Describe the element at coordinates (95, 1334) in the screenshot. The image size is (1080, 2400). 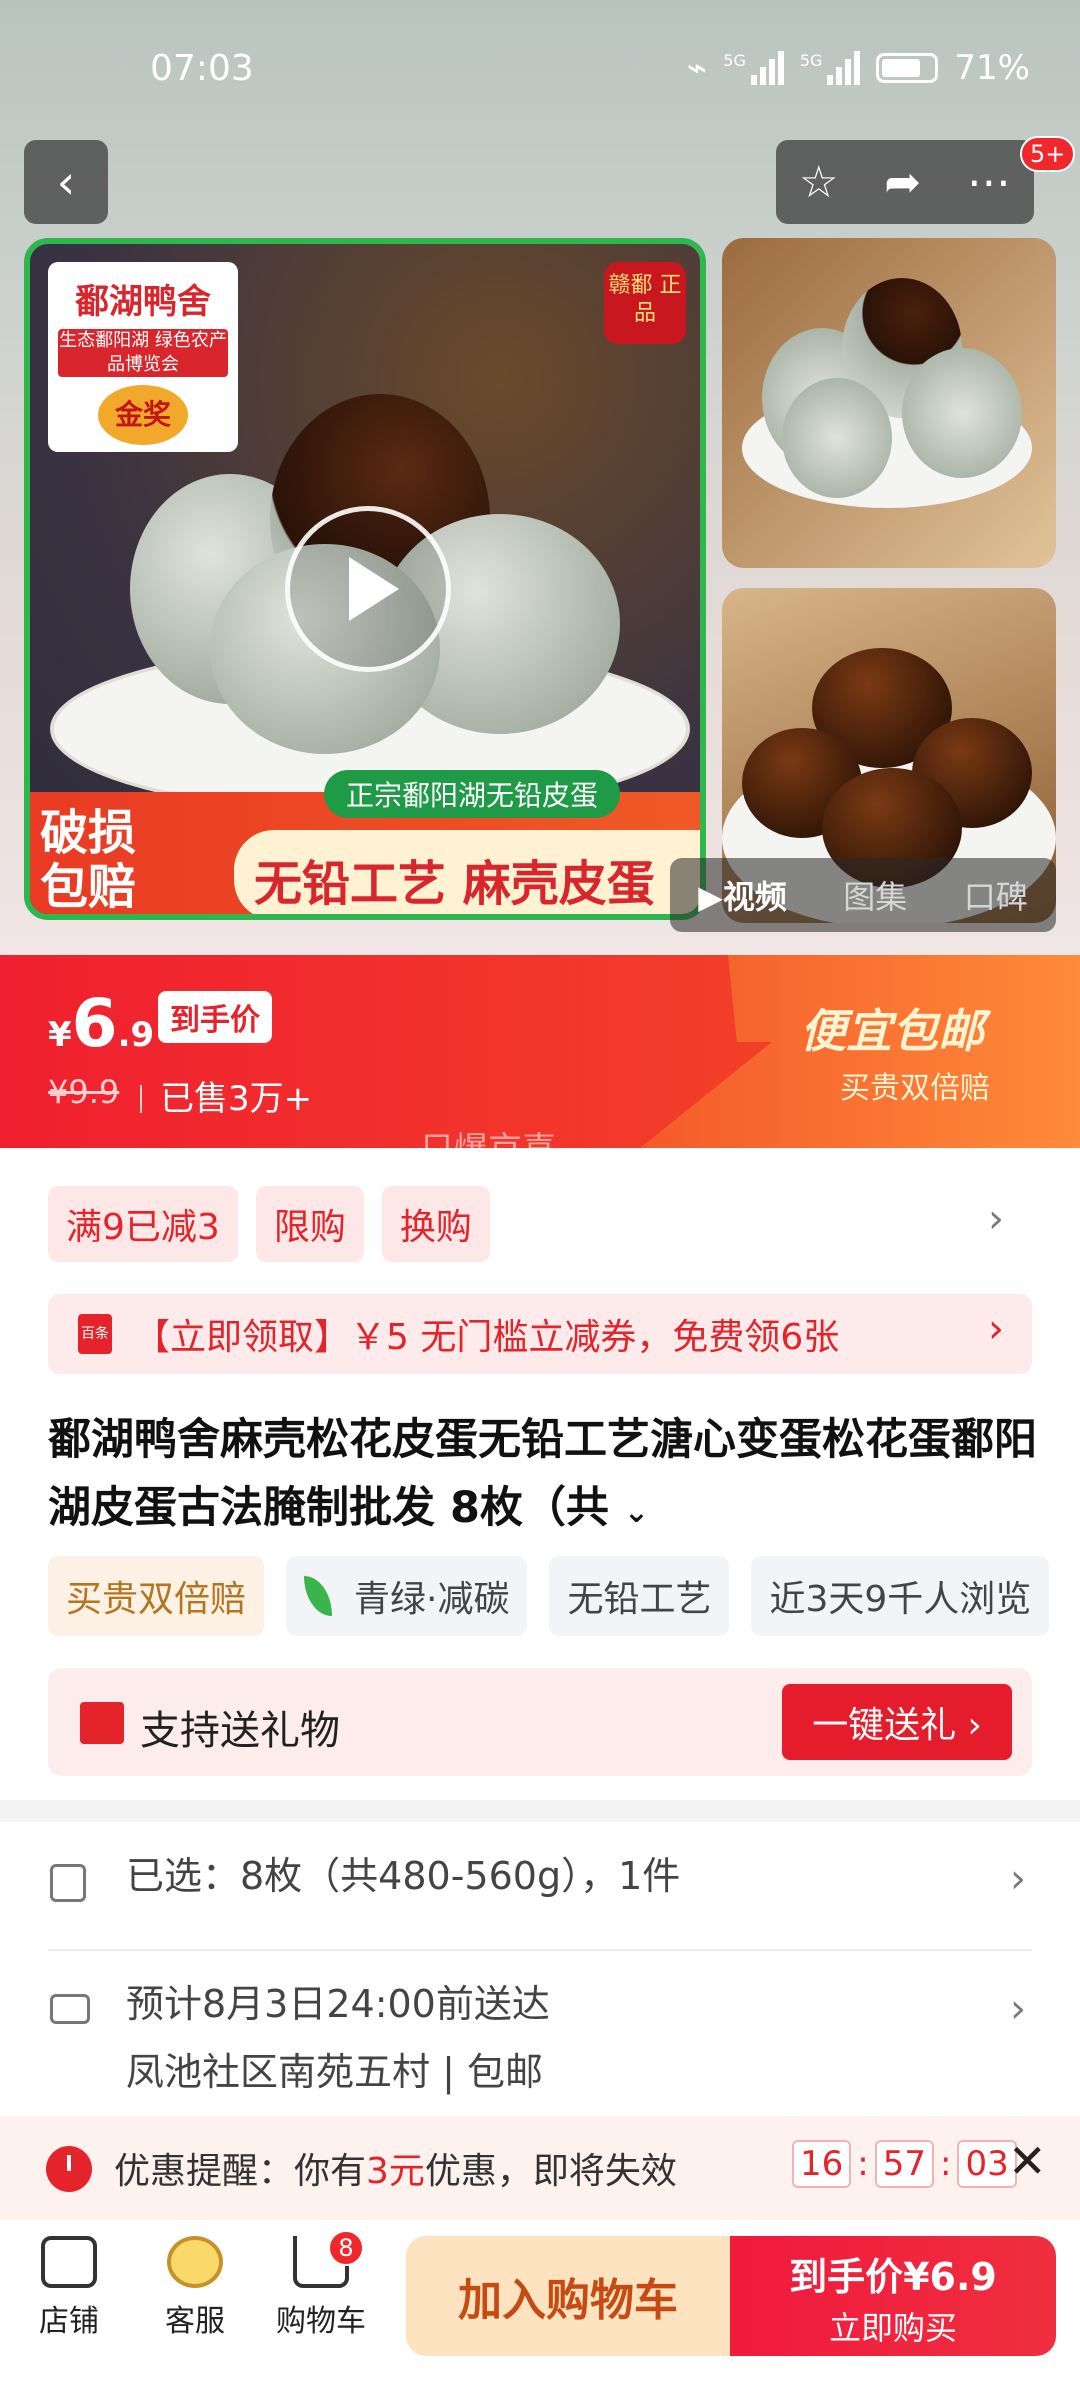
I see `coupon-icon: 百条` at that location.